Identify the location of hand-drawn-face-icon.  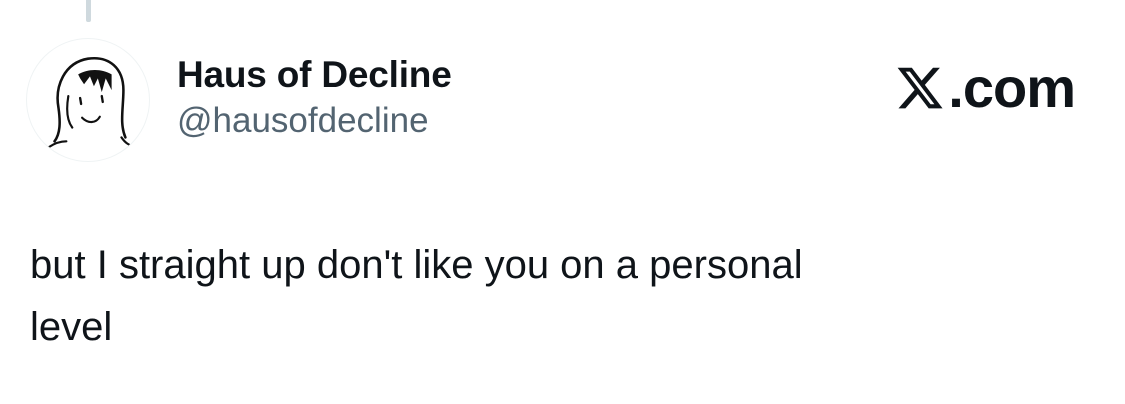
(92, 103).